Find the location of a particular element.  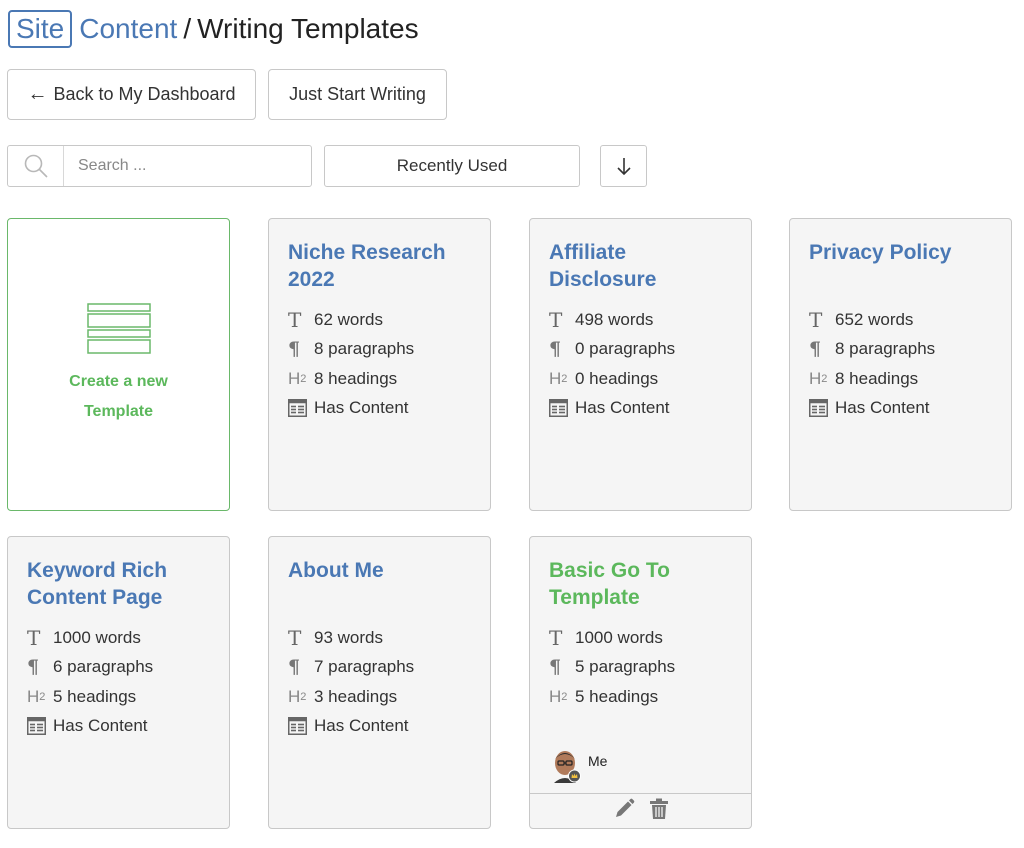

stat-words: T 93 words is located at coordinates (351, 638).